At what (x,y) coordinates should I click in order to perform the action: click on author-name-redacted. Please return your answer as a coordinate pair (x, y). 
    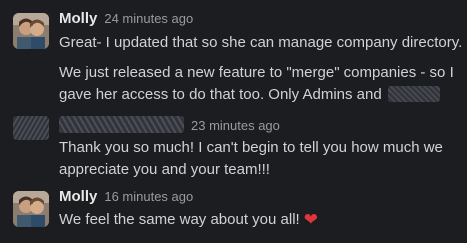
    Looking at the image, I should click on (121, 124).